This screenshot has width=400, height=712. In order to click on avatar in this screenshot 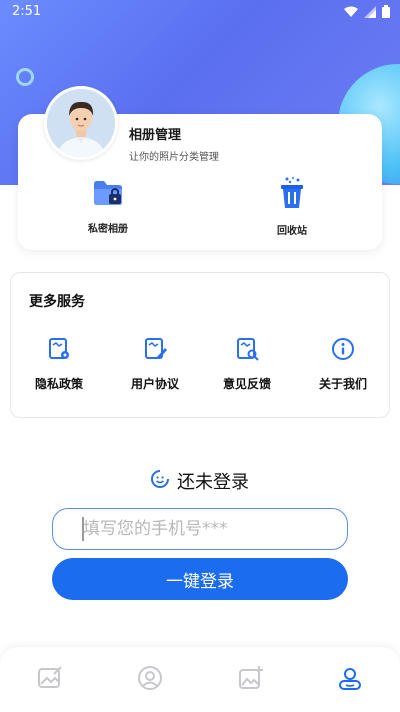, I will do `click(81, 123)`.